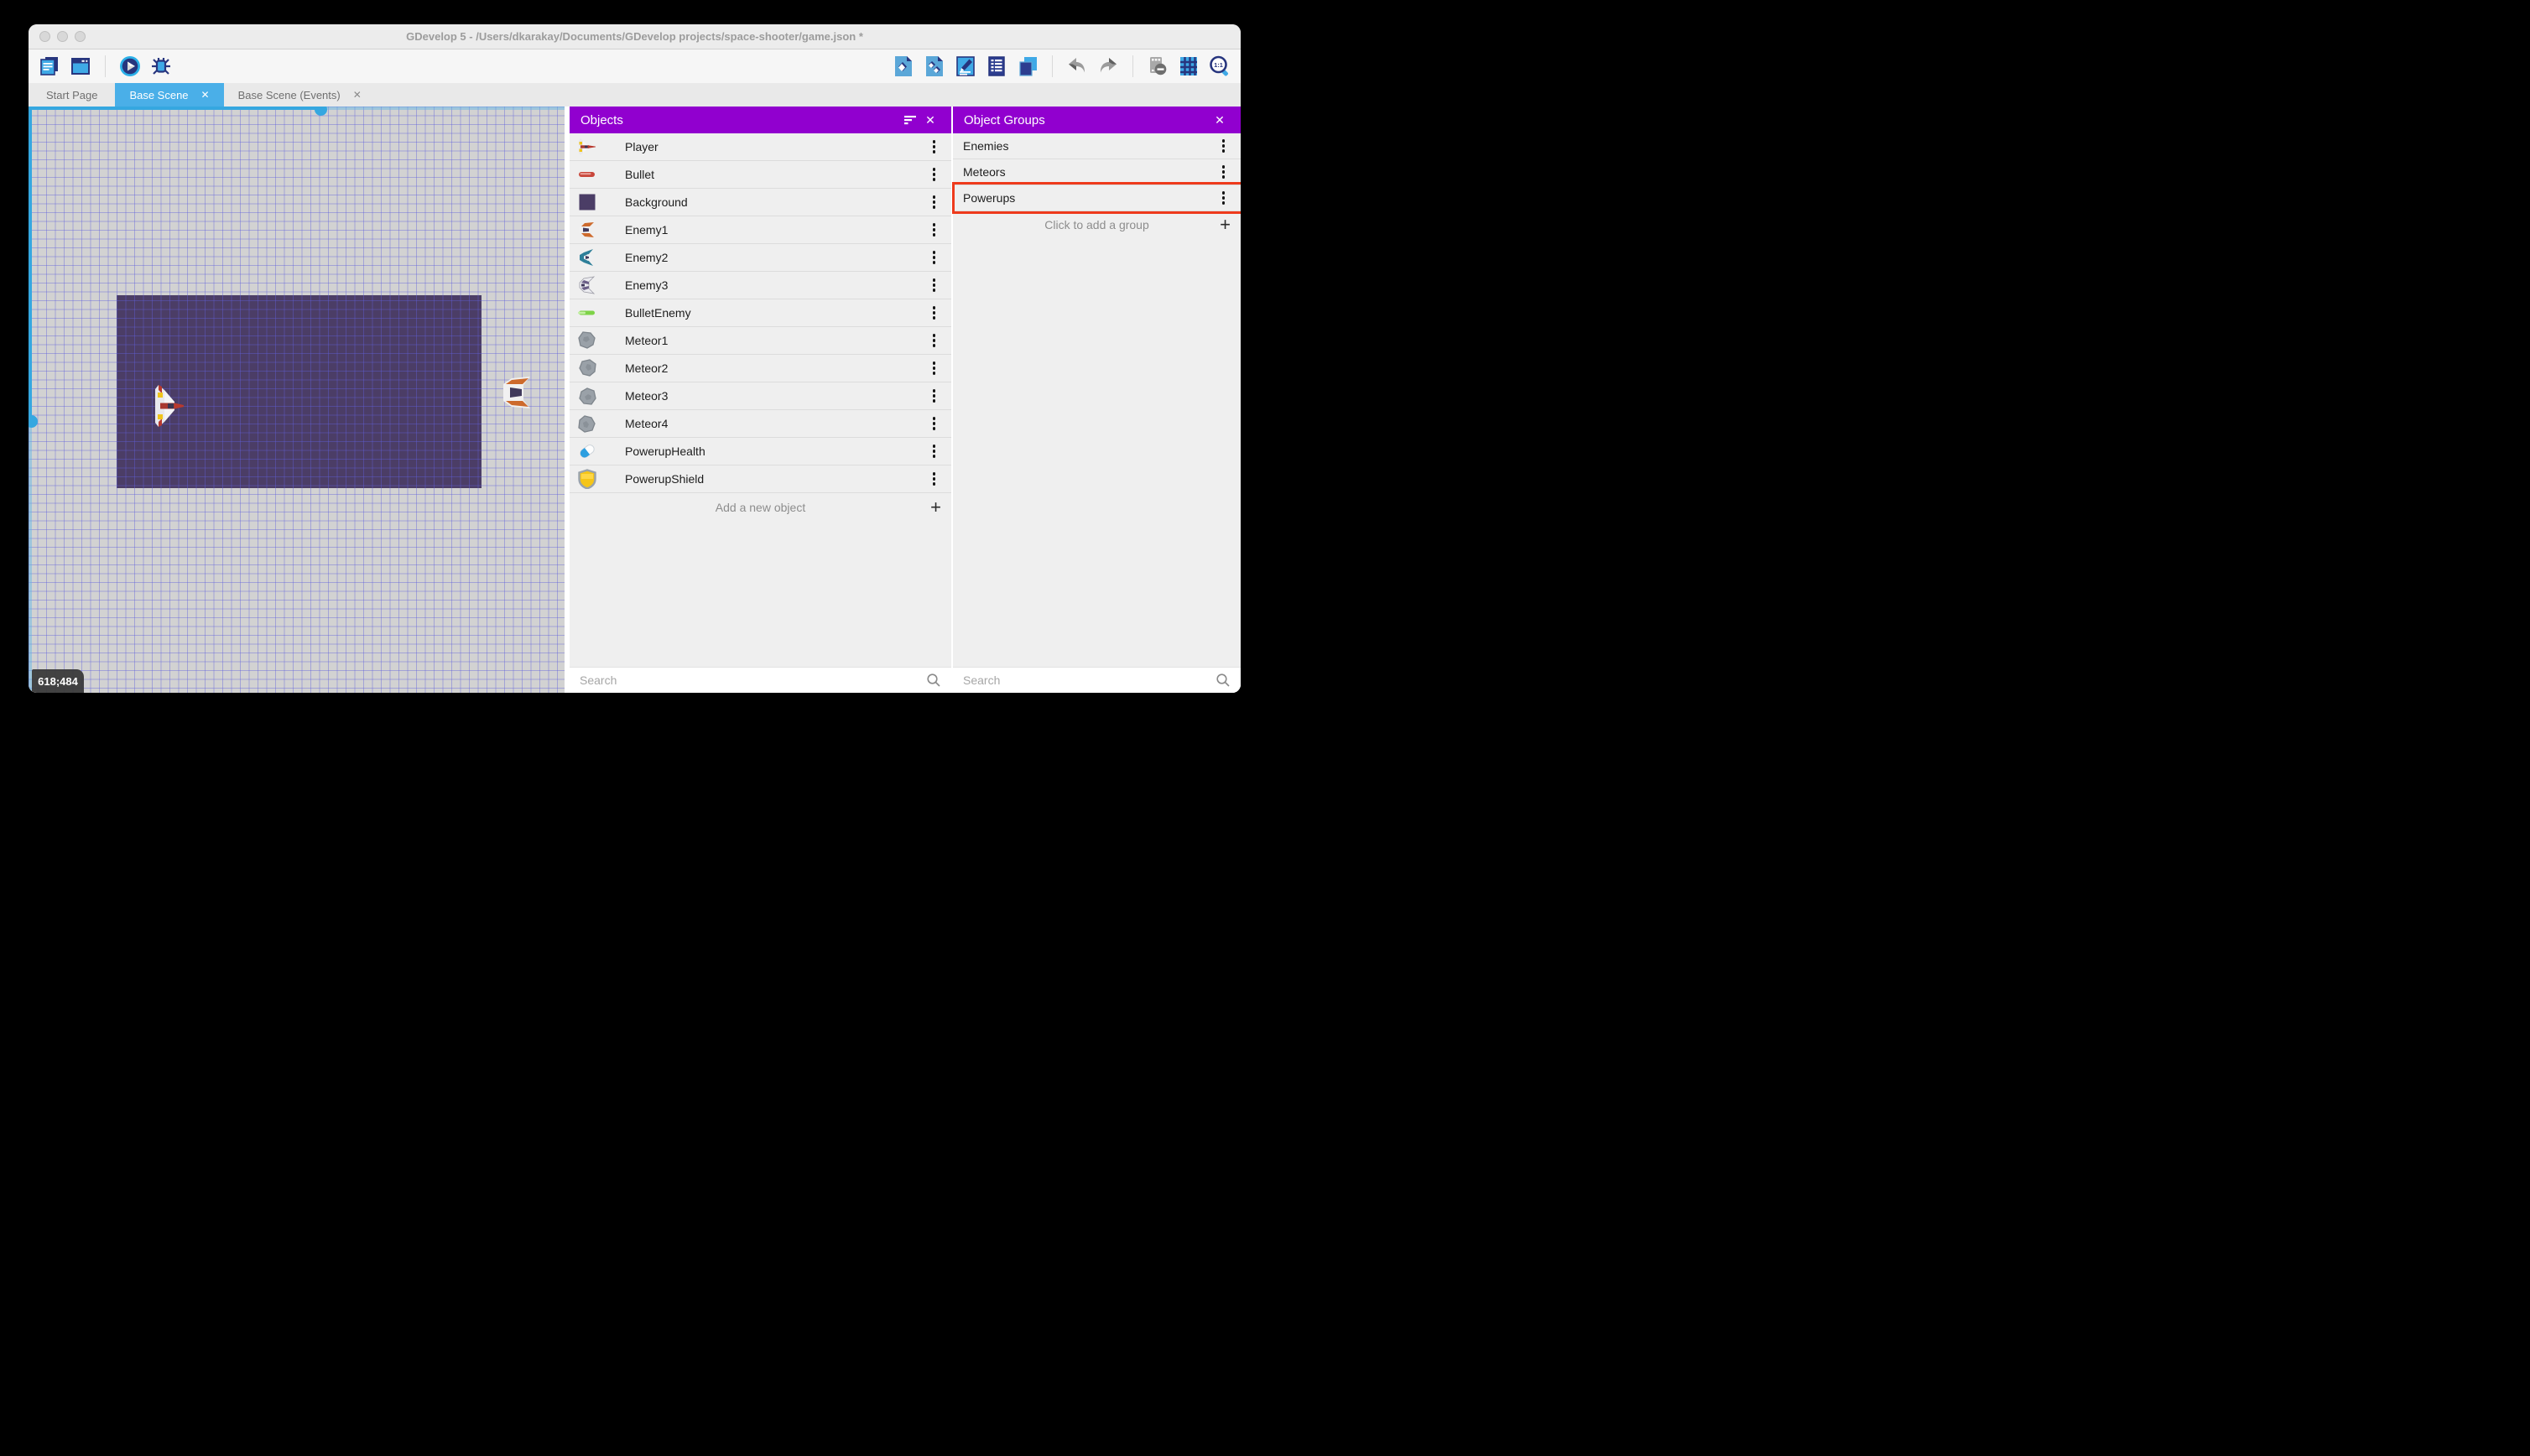 This screenshot has height=1456, width=2530. Describe the element at coordinates (161, 66) in the screenshot. I see `debug-icon` at that location.